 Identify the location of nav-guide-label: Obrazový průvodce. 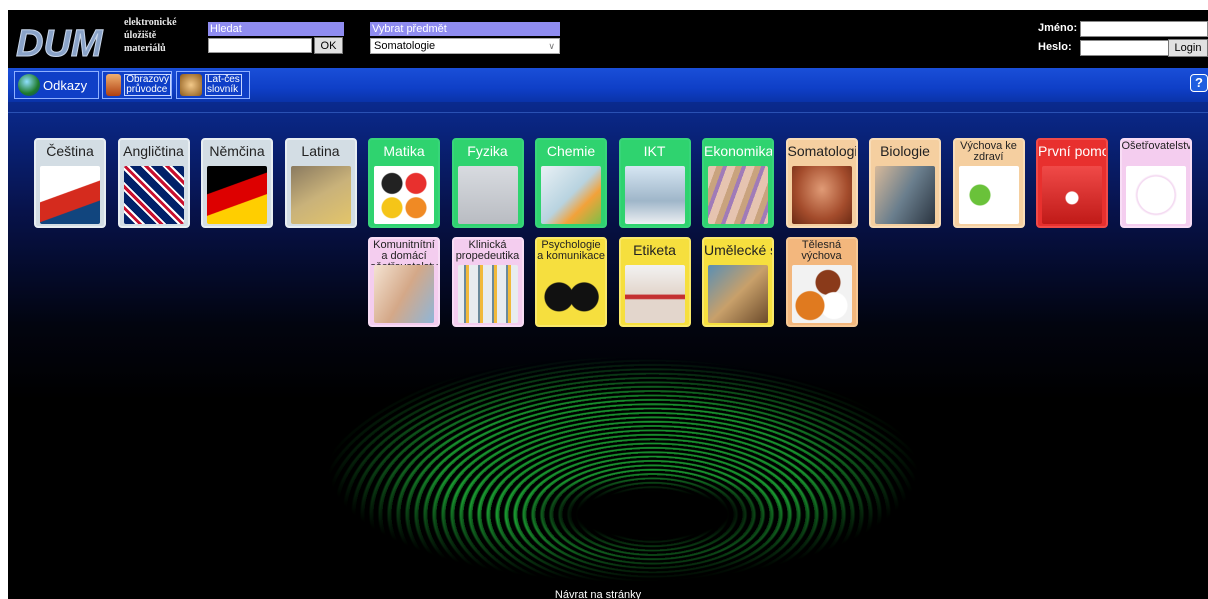
(147, 85).